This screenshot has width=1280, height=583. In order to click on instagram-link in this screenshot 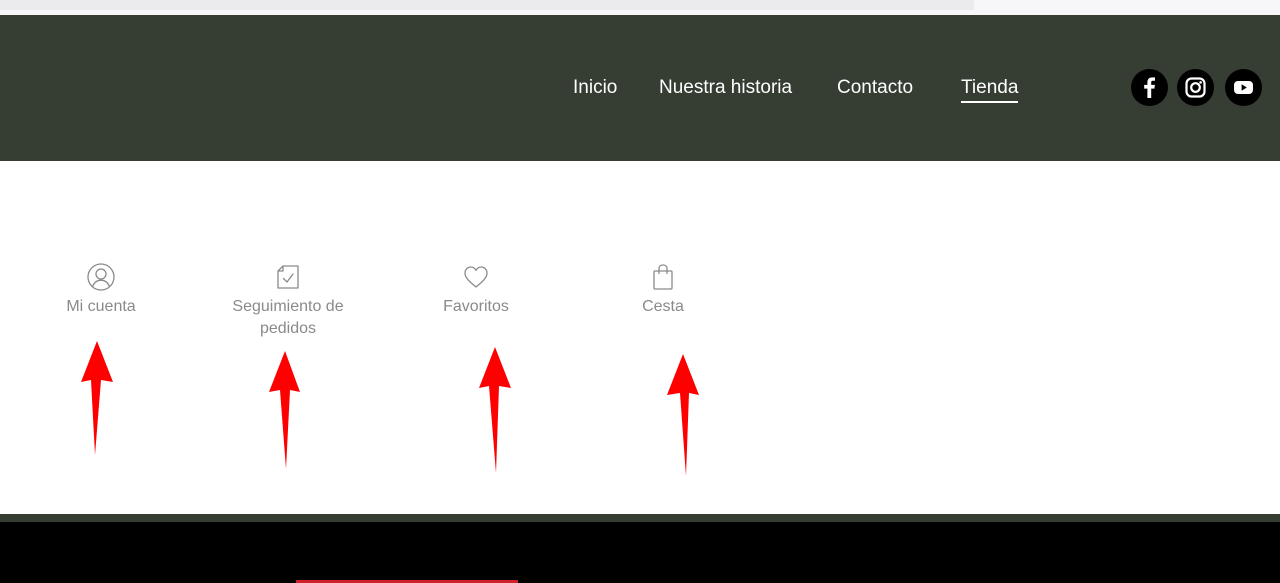, I will do `click(1195, 87)`.